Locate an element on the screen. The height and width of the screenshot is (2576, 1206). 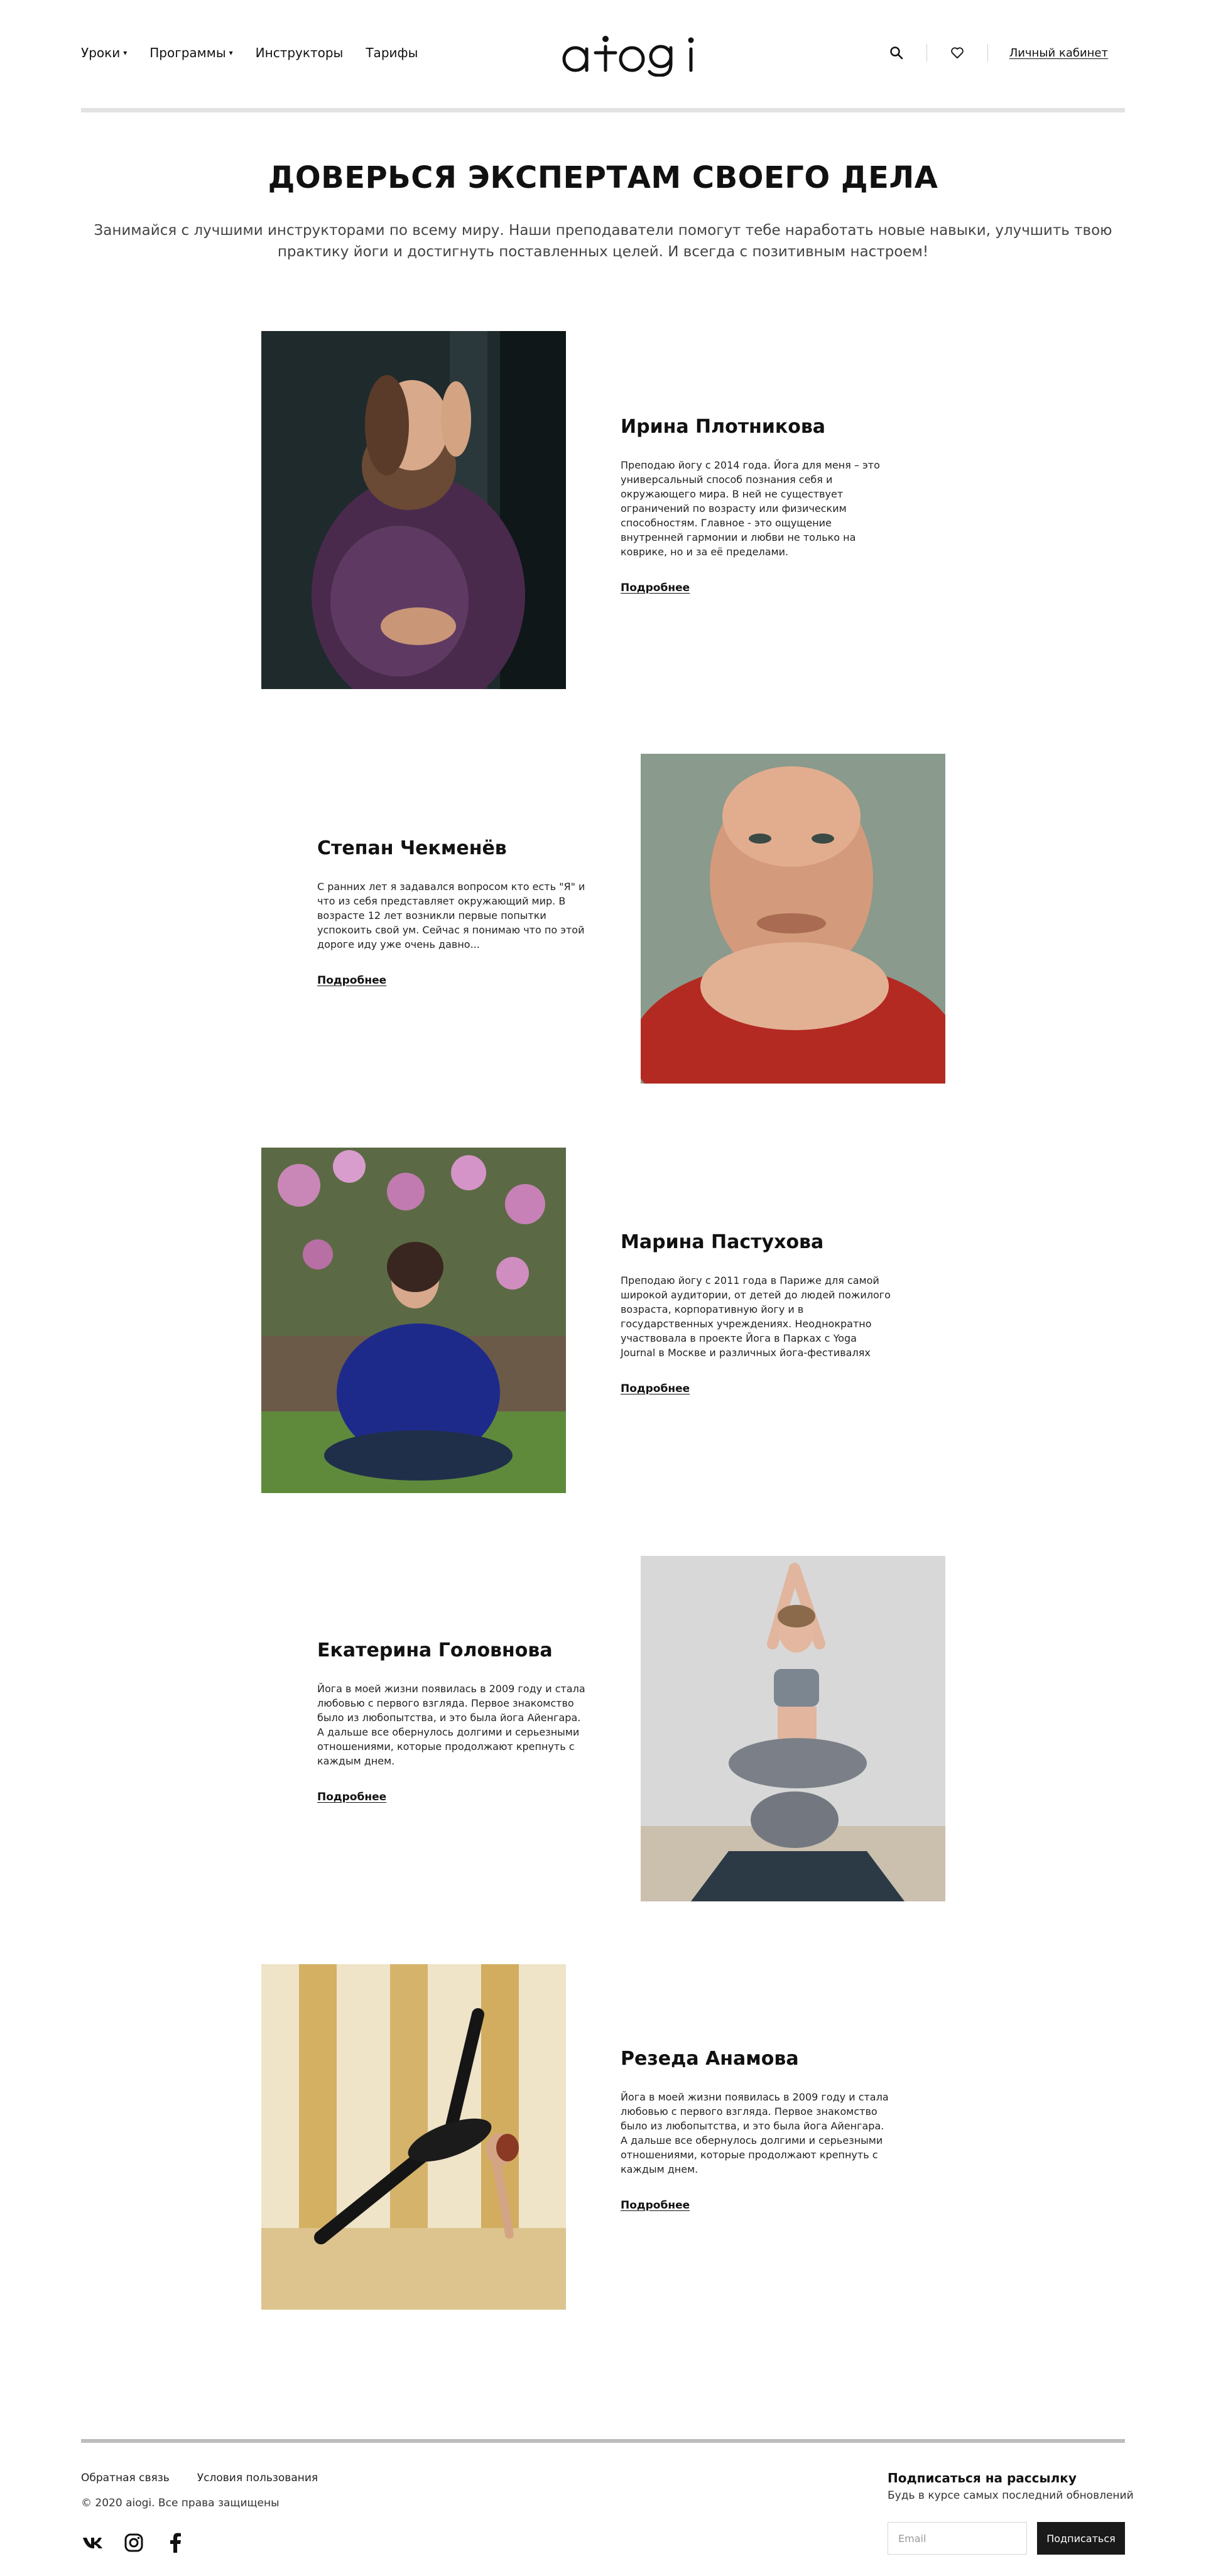
copyright: © 2020 aiogi. Все права защищены is located at coordinates (180, 2503).